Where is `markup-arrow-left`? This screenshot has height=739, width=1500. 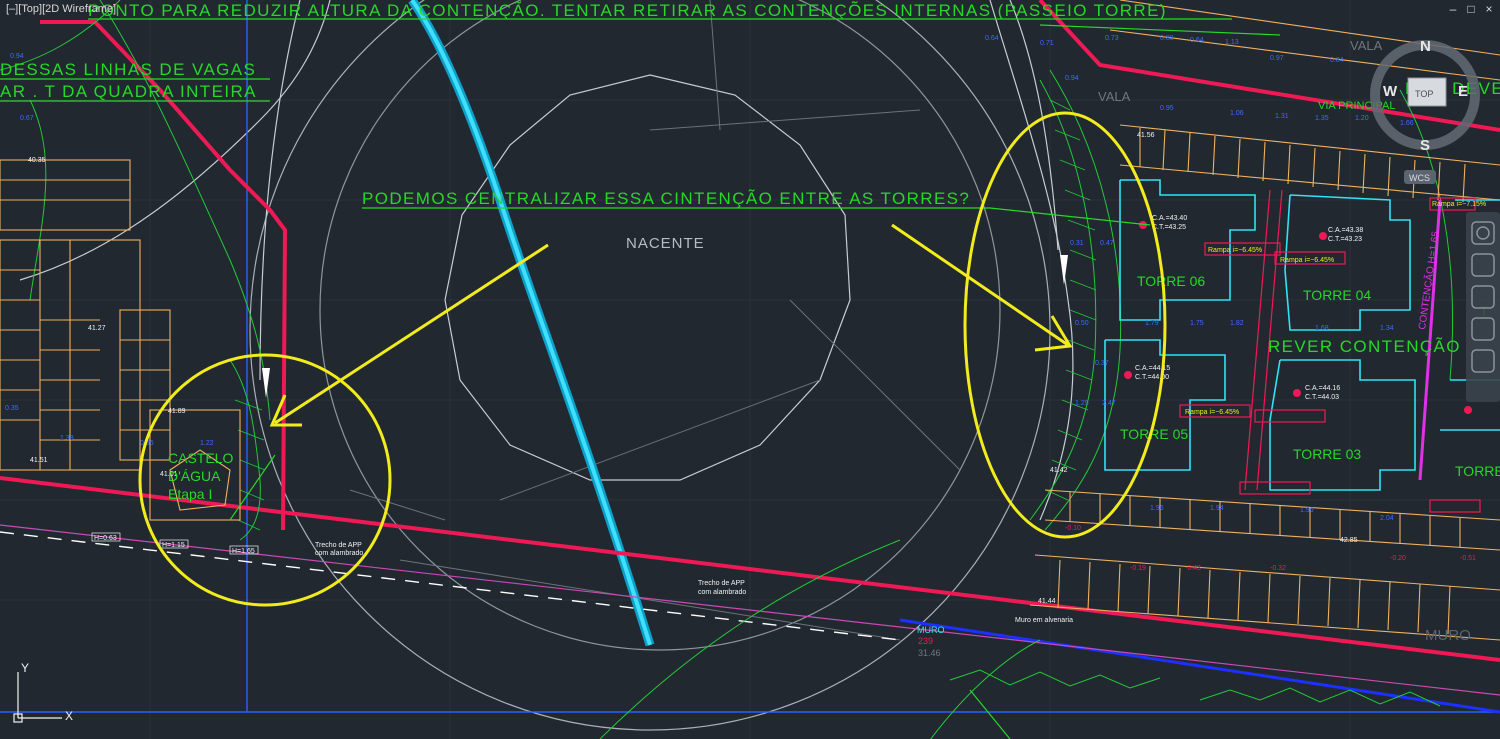 markup-arrow-left is located at coordinates (411, 334).